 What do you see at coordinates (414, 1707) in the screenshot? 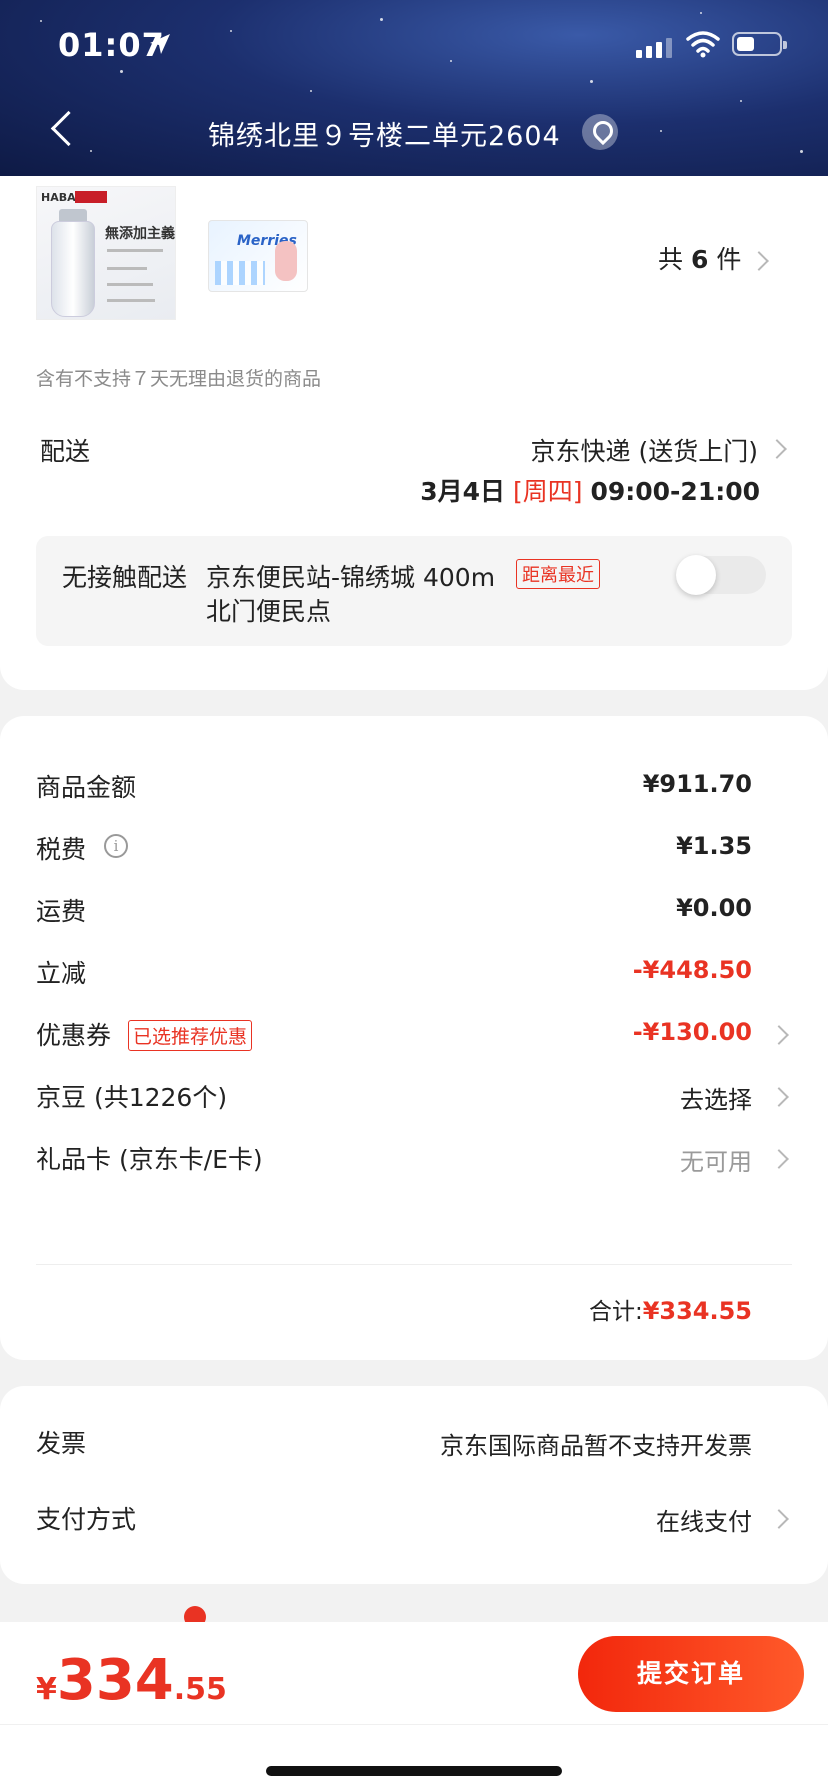
I see `checkout-bar: ¥334.55 提交订单` at bounding box center [414, 1707].